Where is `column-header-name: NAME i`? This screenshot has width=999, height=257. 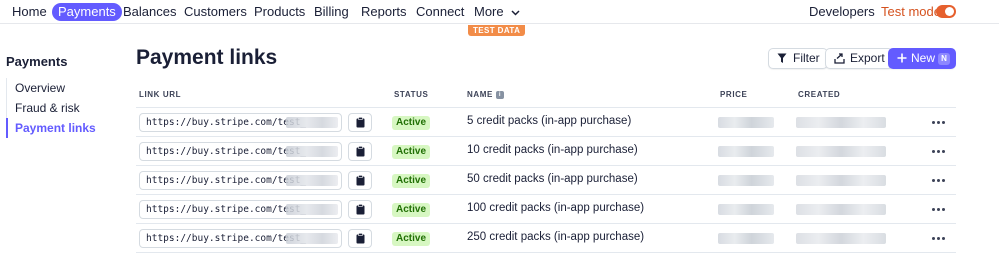
column-header-name: NAME i is located at coordinates (485, 94).